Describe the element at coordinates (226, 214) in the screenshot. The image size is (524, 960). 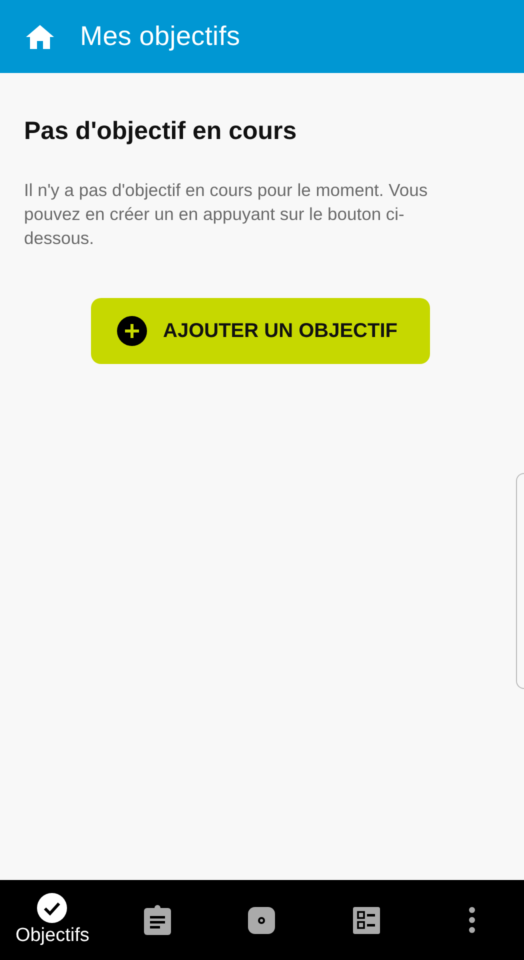
I see `empty-state-message: Il n'y a pas d'objectif en cours pour le moment. Vous pouvez en créer un en appuyant sur le bouton ci-dessous.` at that location.